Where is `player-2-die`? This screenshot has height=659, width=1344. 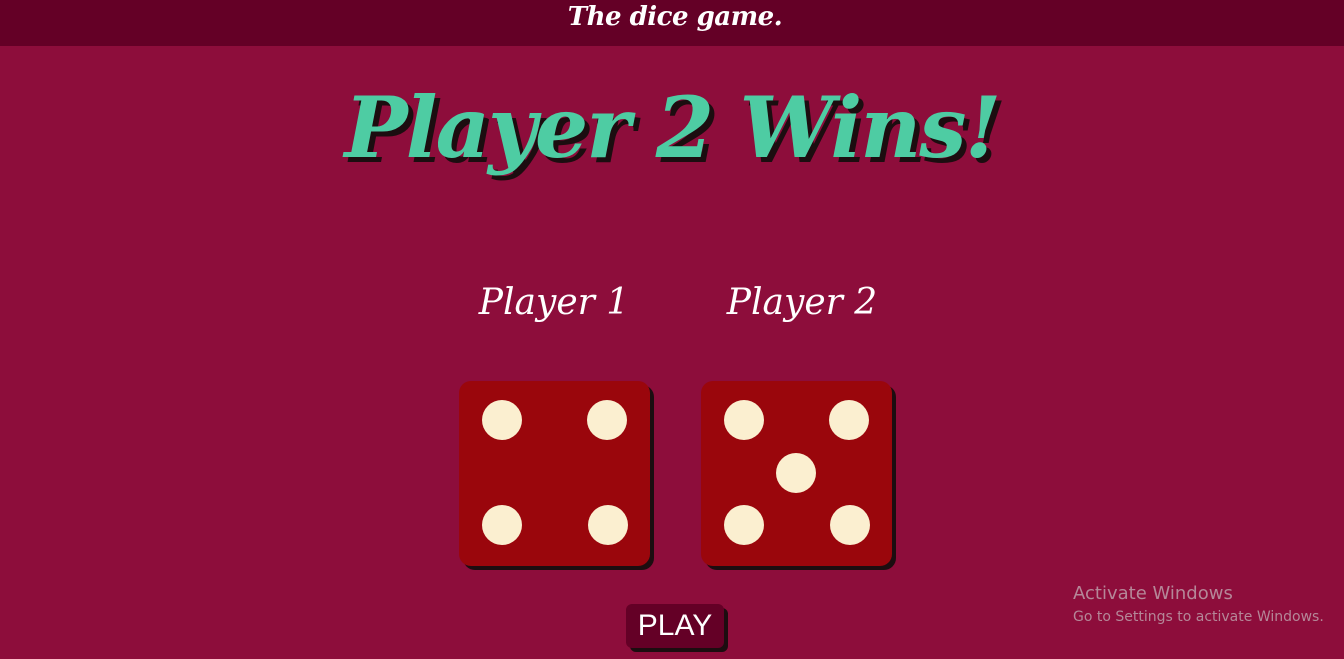 player-2-die is located at coordinates (796, 473).